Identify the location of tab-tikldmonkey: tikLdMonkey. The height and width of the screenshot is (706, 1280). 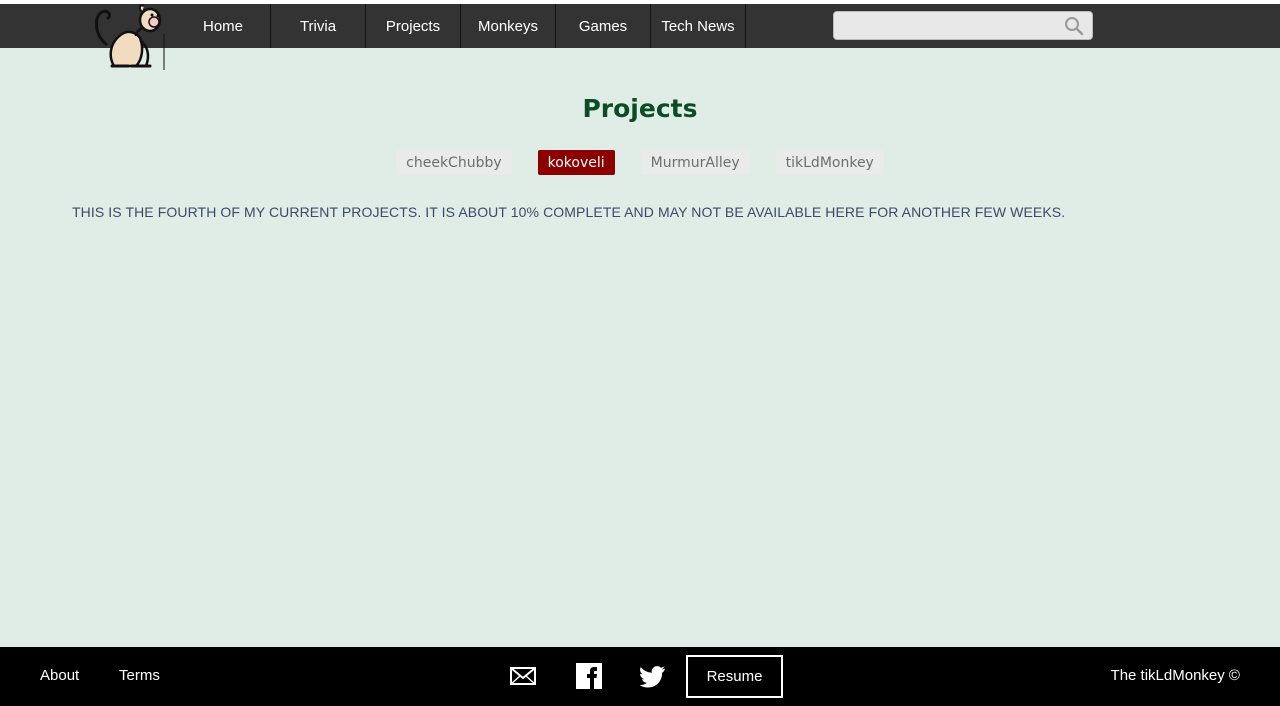
(829, 162).